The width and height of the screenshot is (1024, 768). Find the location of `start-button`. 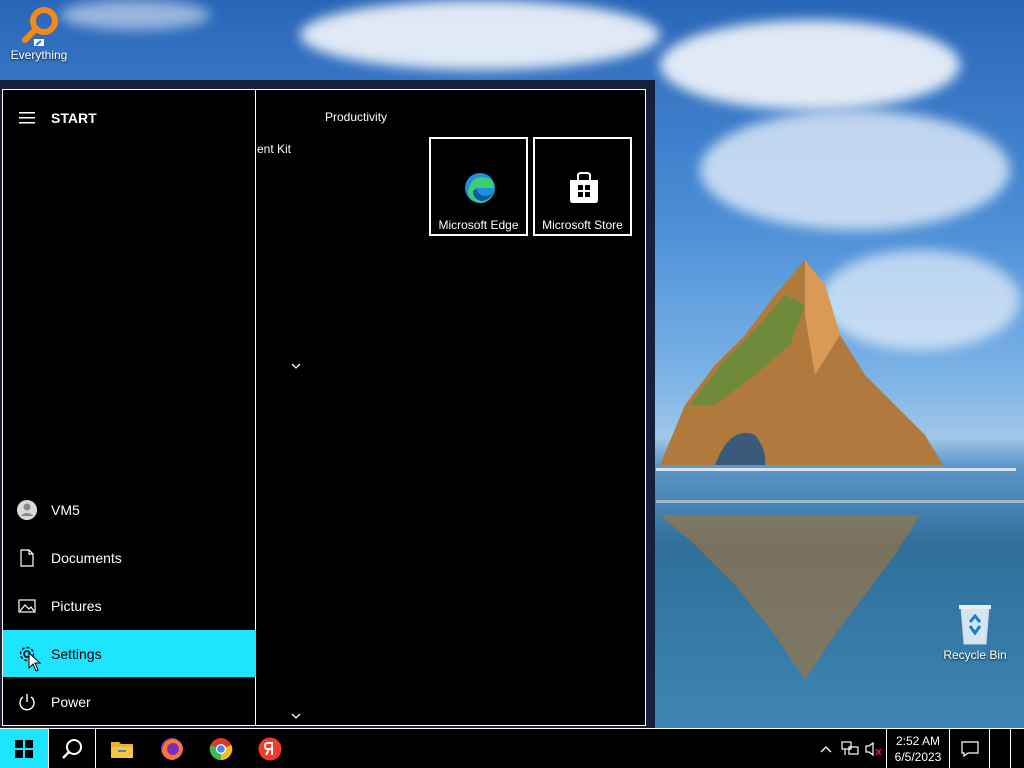

start-button is located at coordinates (24, 748).